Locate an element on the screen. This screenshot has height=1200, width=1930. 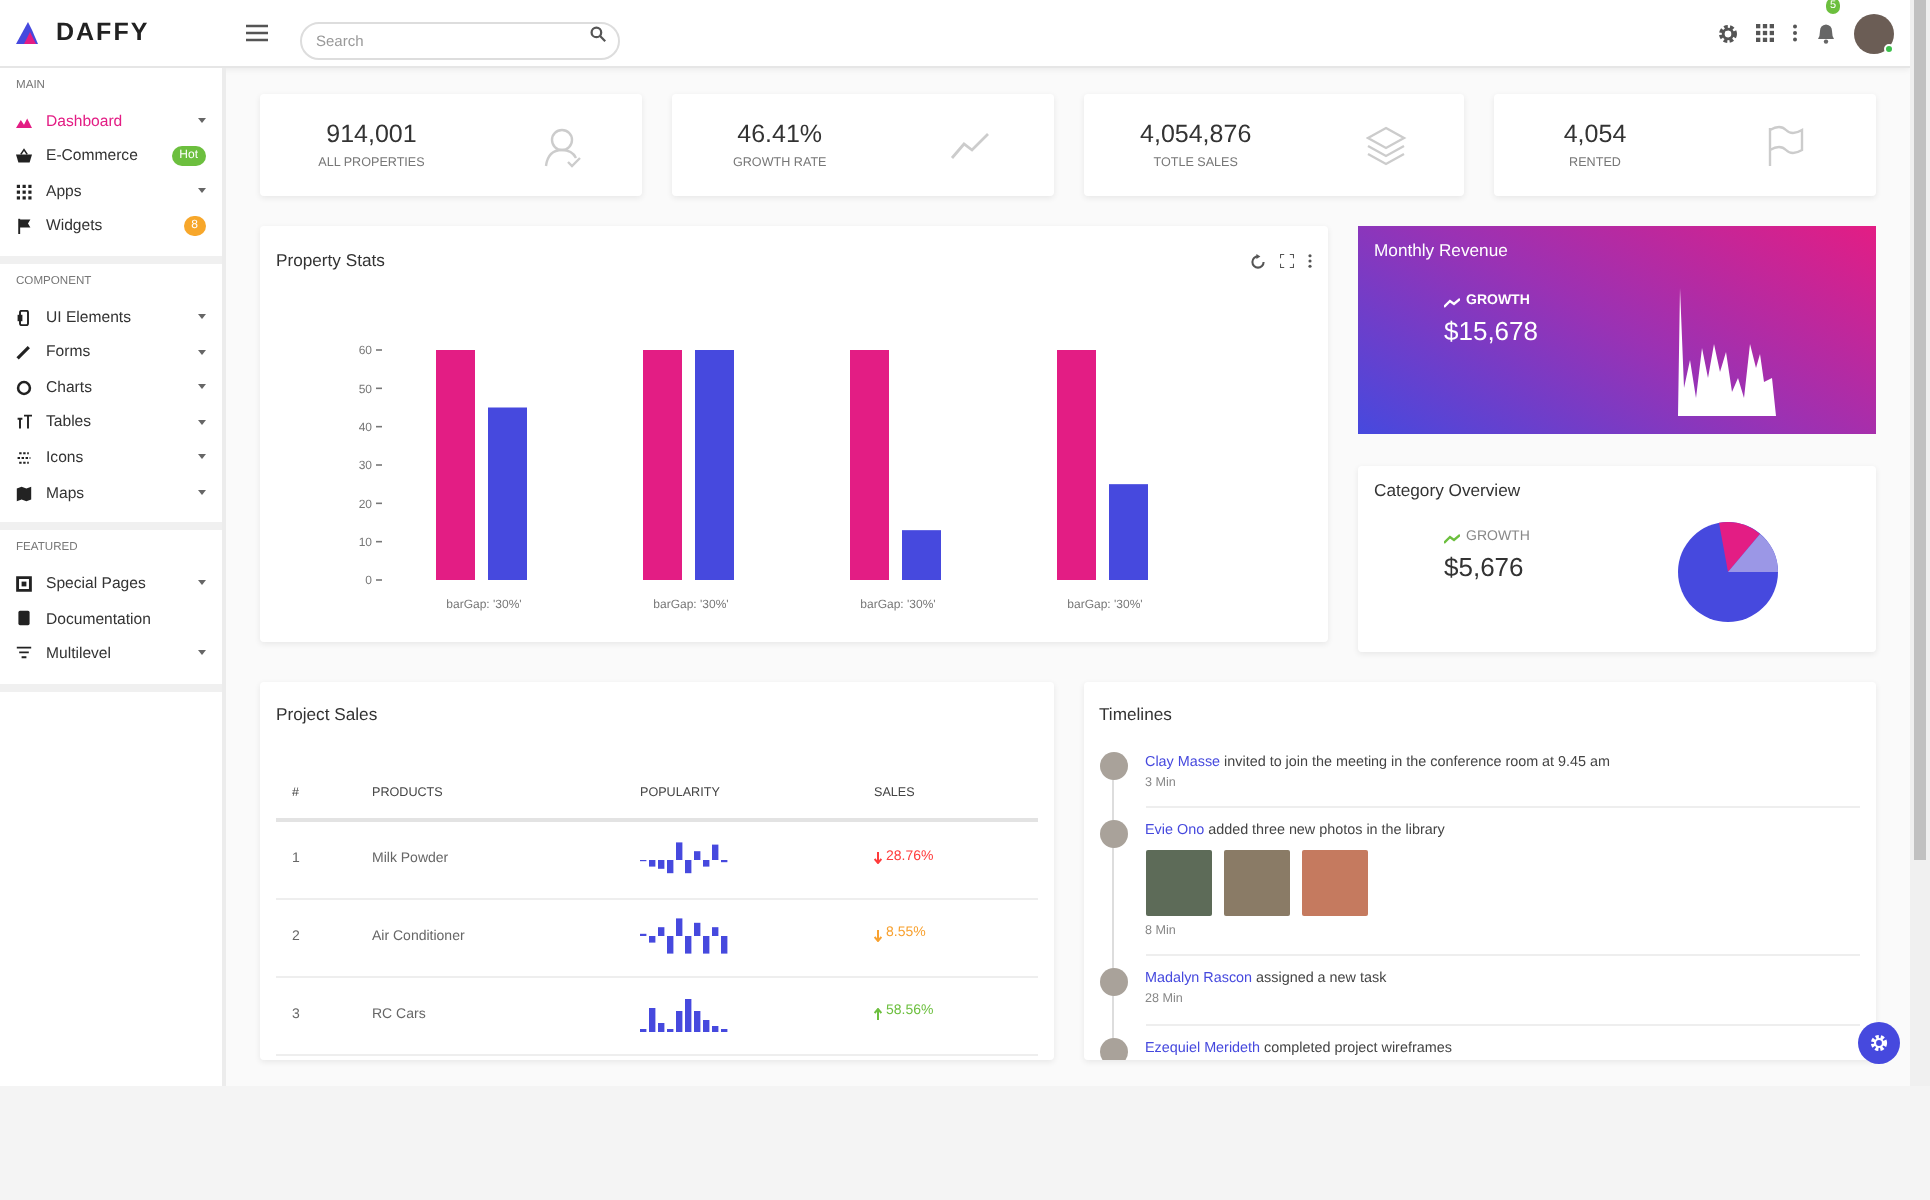
card-title: Project Sales is located at coordinates (328, 715).